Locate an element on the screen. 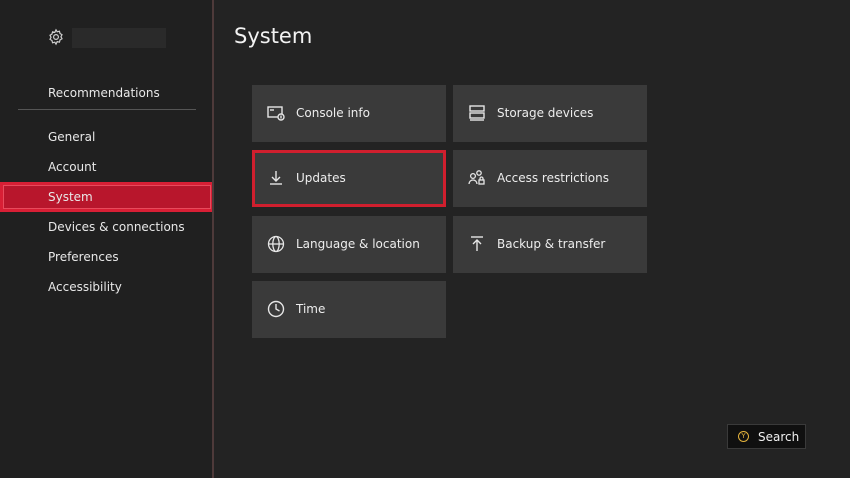  tile-console-info: Console info is located at coordinates (349, 113).